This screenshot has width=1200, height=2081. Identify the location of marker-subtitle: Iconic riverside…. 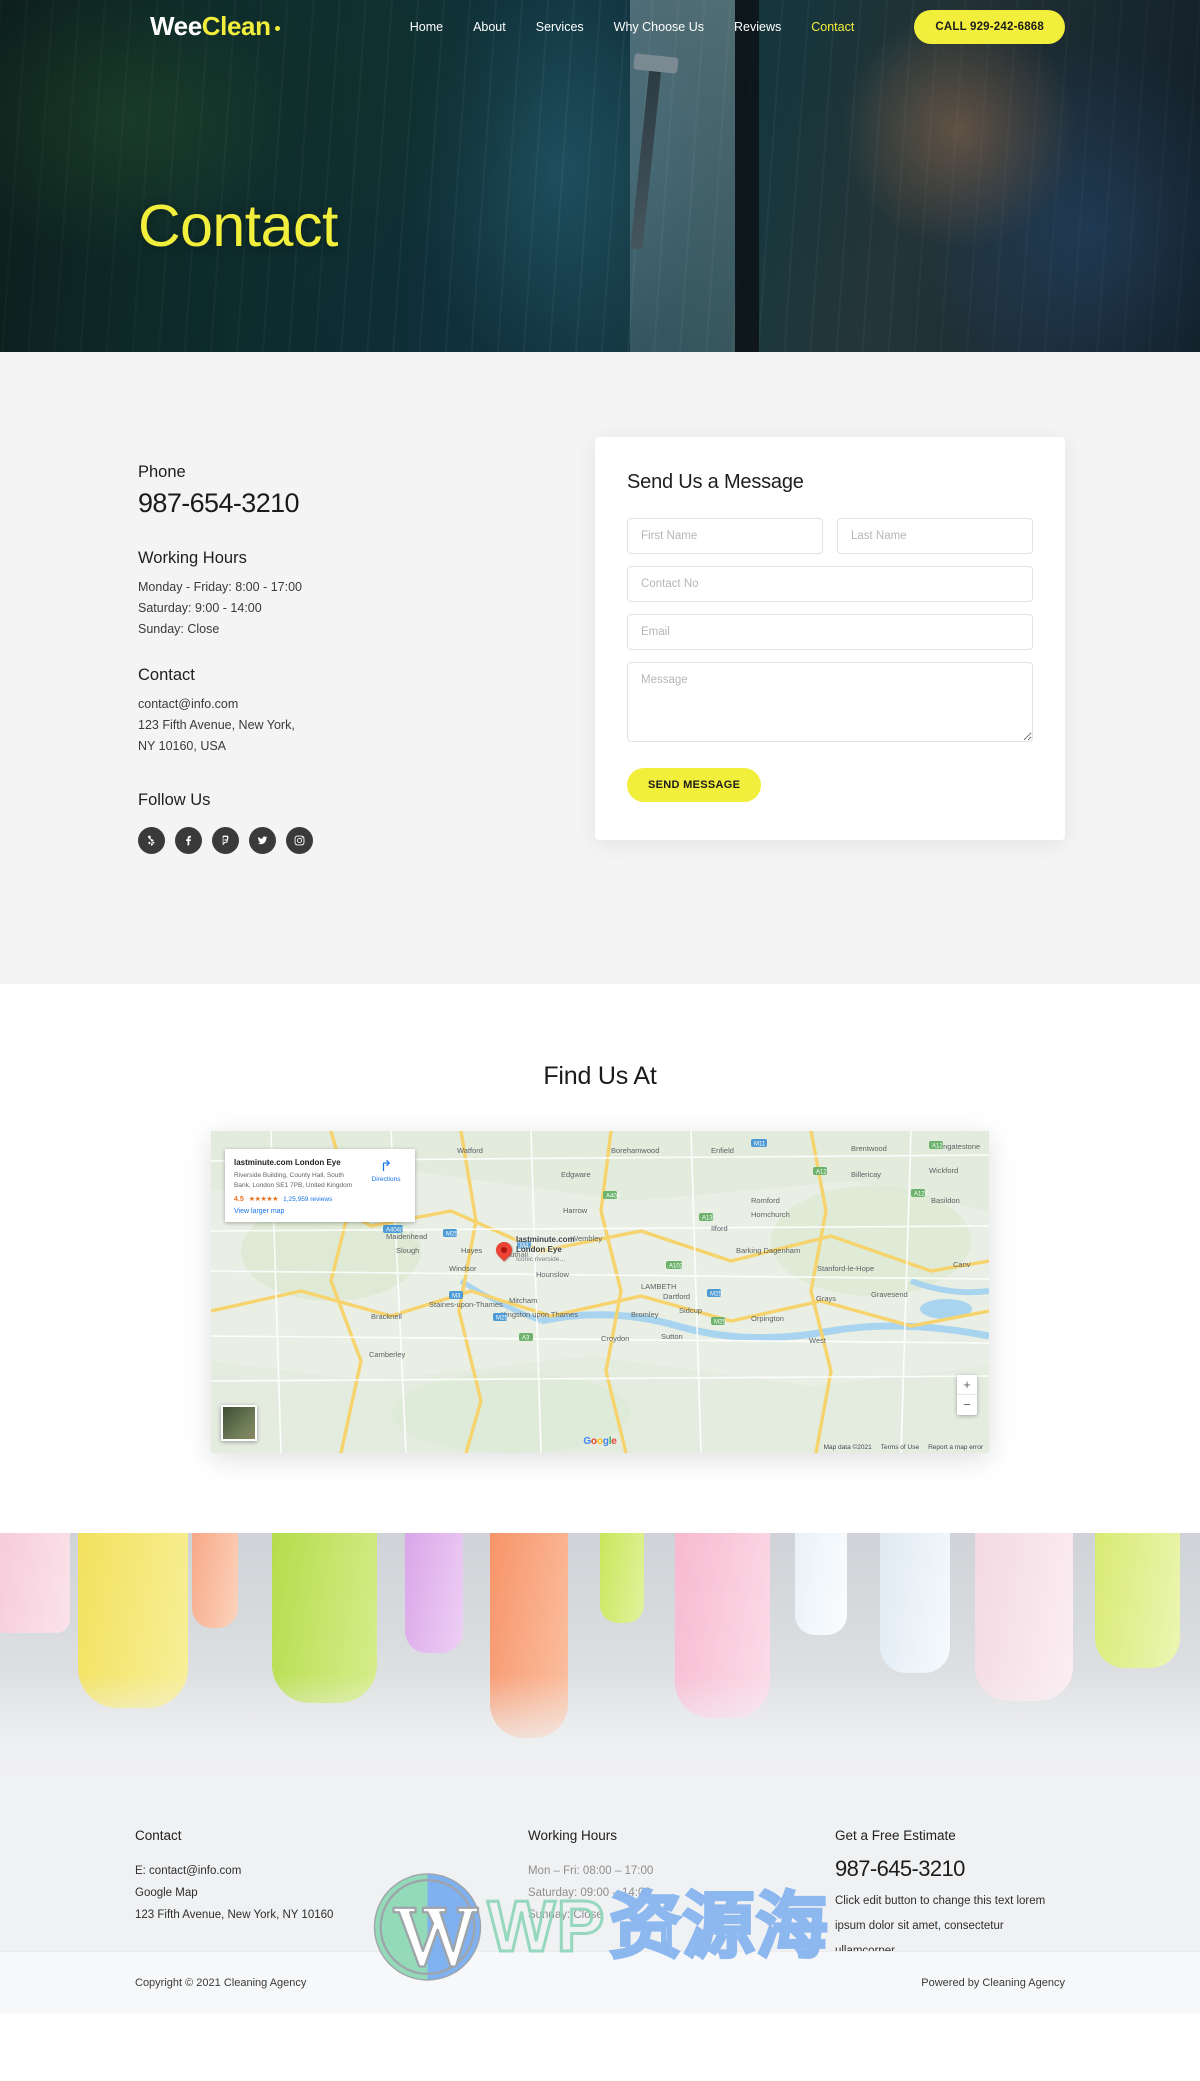
(541, 1259).